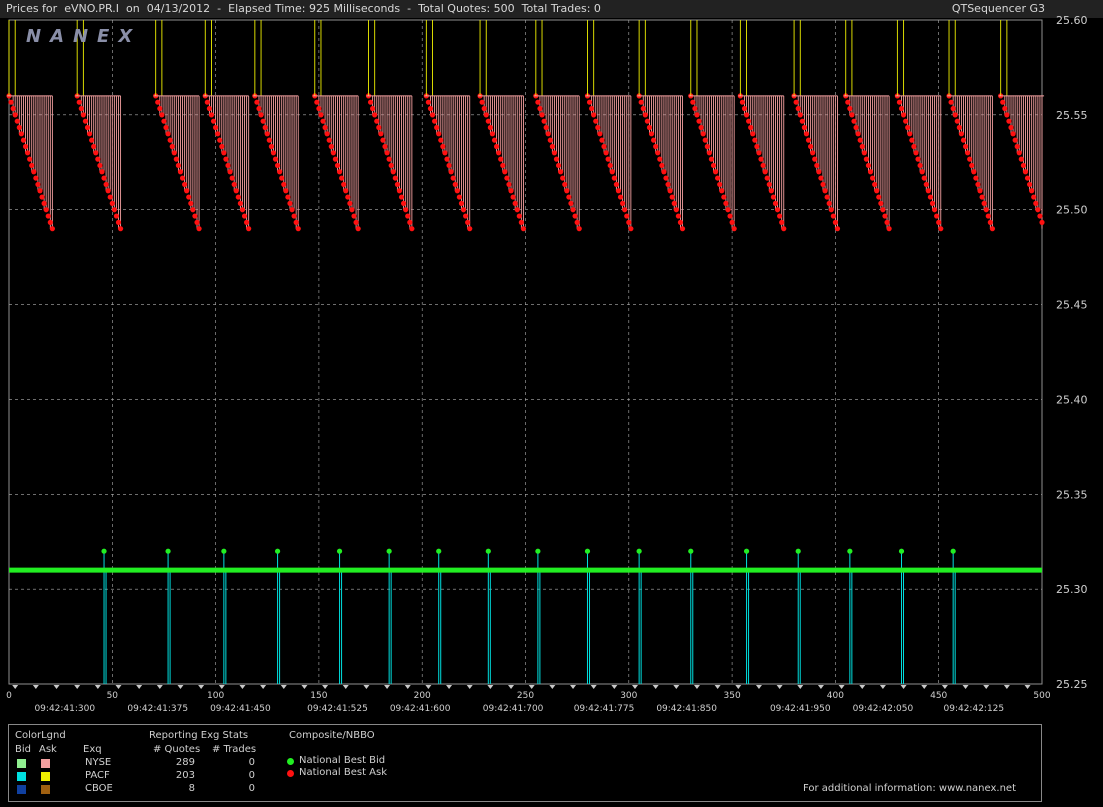 The height and width of the screenshot is (807, 1103). What do you see at coordinates (234, 749) in the screenshot?
I see `legend-trades-header: # Trades` at bounding box center [234, 749].